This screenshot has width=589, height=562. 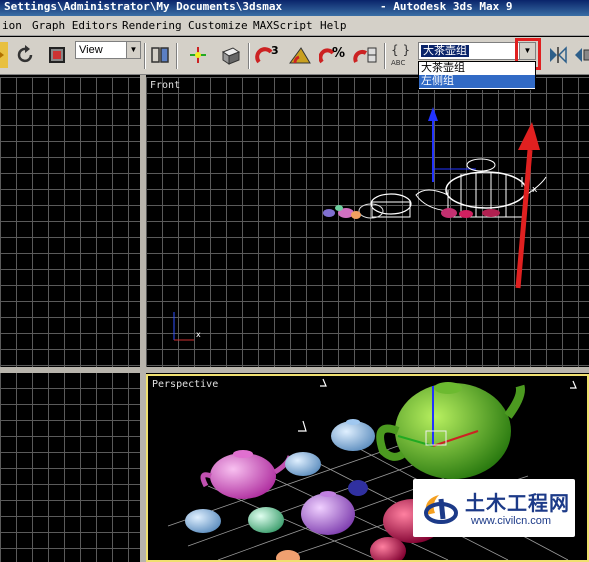 What do you see at coordinates (333, 26) in the screenshot?
I see `menu-item-help: Help` at bounding box center [333, 26].